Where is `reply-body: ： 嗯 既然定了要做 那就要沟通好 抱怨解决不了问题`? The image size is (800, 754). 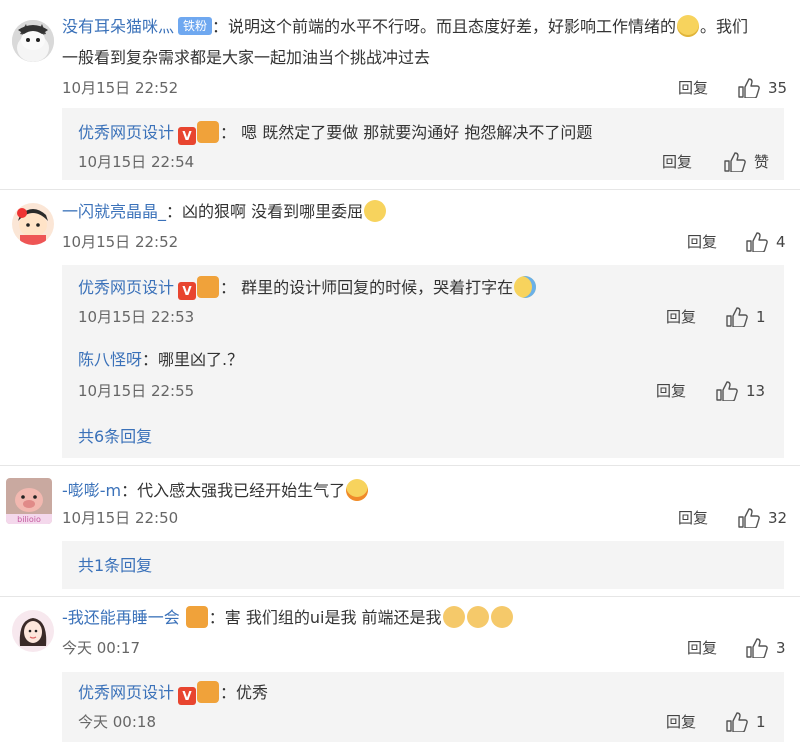
reply-body: ： 嗯 既然定了要做 那就要沟通好 抱怨解决不了问题 is located at coordinates (406, 132).